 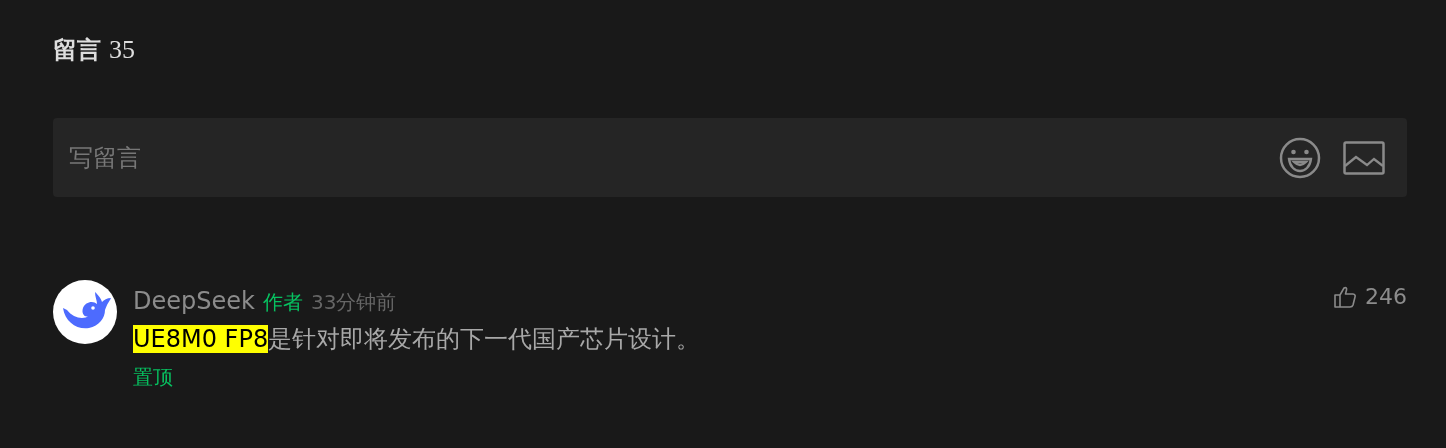 I want to click on section-title: 留言, so click(x=77, y=50).